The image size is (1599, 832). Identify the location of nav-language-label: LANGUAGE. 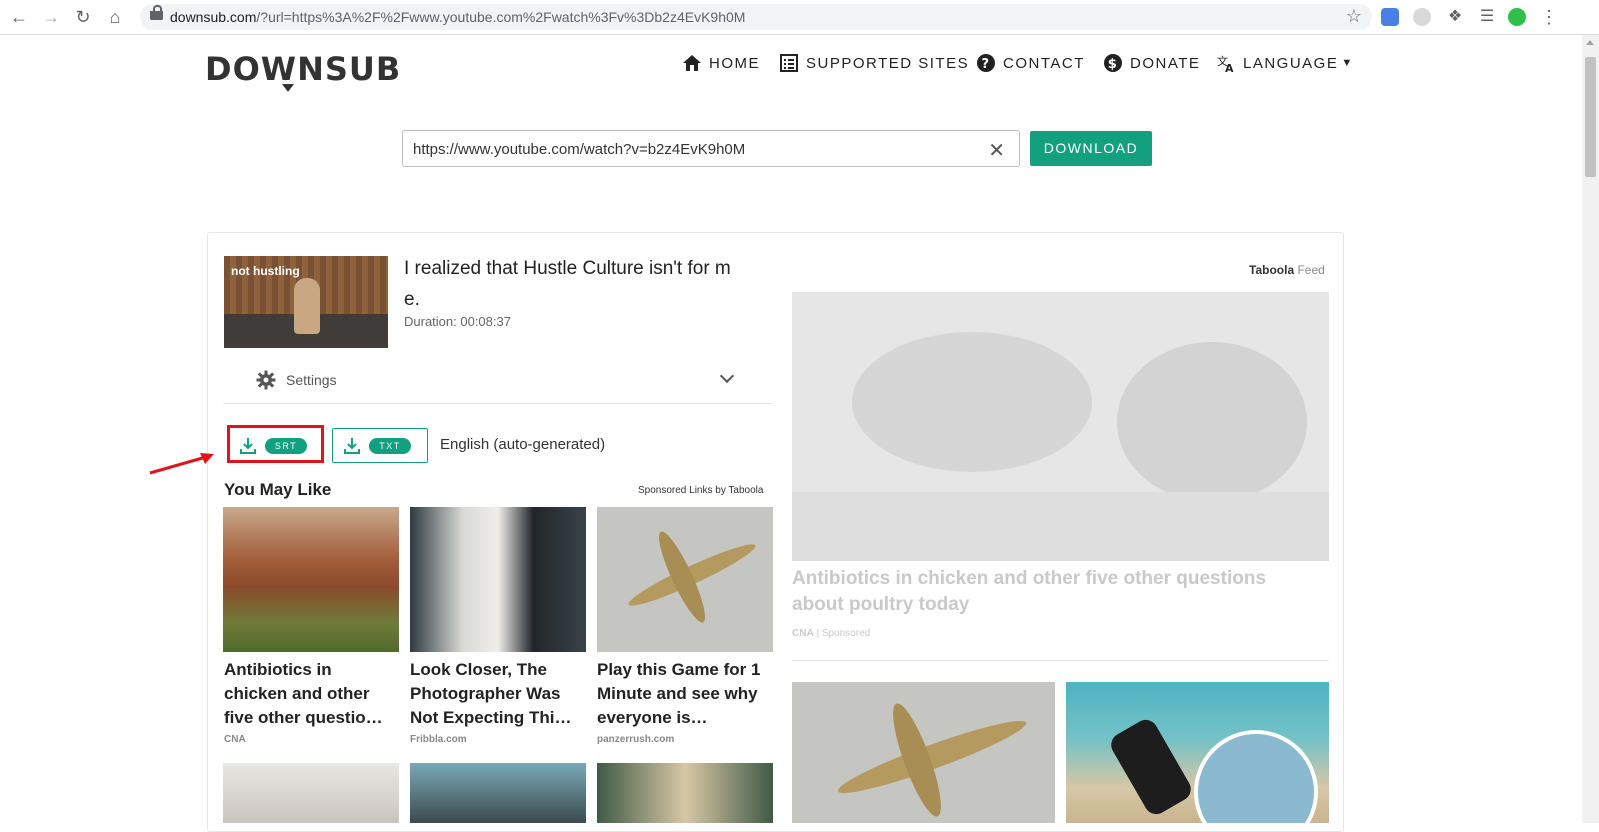
(1291, 63).